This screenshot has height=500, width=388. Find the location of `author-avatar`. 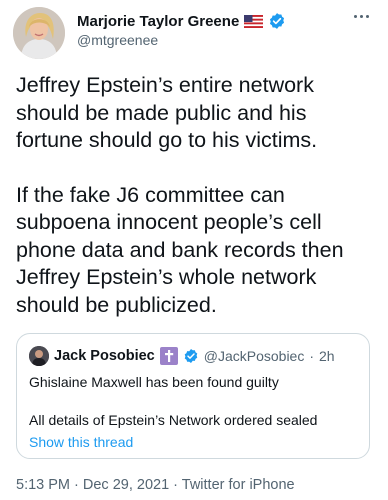

author-avatar is located at coordinates (39, 33).